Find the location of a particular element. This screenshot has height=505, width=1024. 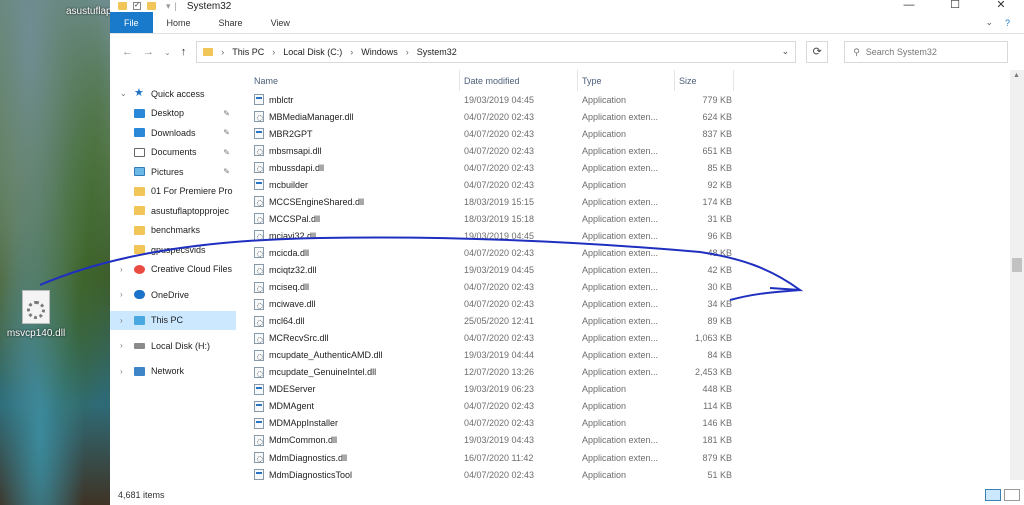

breadcrumb-windows: Windows is located at coordinates (379, 52).